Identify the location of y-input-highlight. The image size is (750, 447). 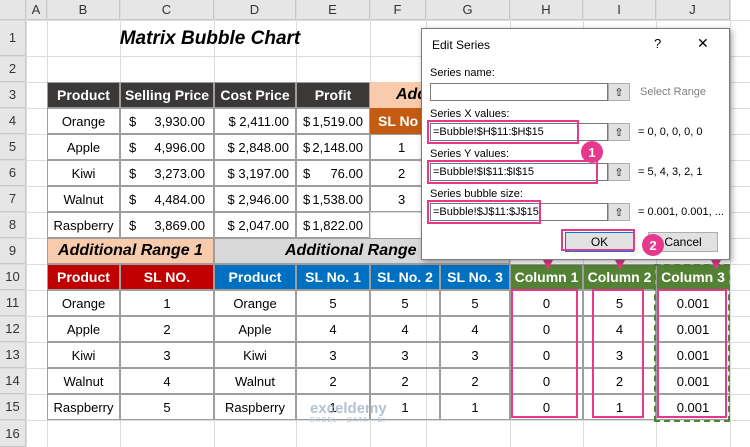
(512, 172).